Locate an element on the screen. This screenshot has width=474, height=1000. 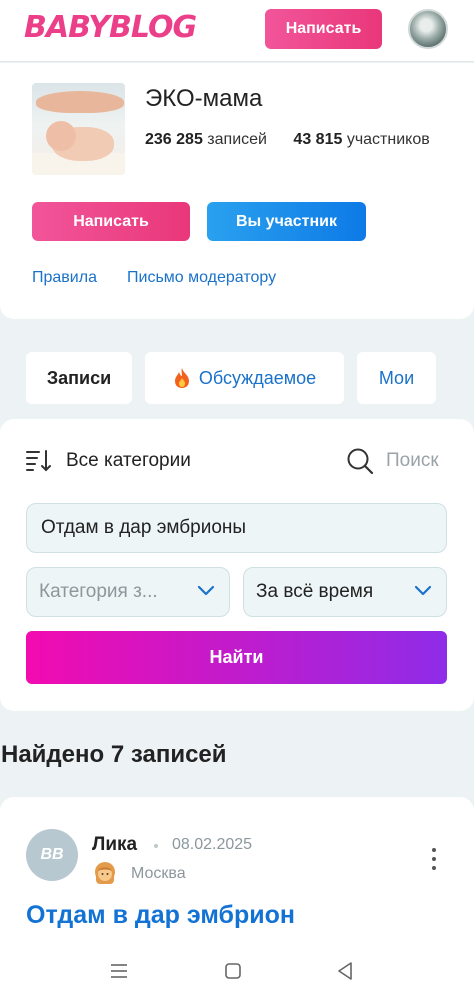
author-avatar: BB is located at coordinates (52, 855).